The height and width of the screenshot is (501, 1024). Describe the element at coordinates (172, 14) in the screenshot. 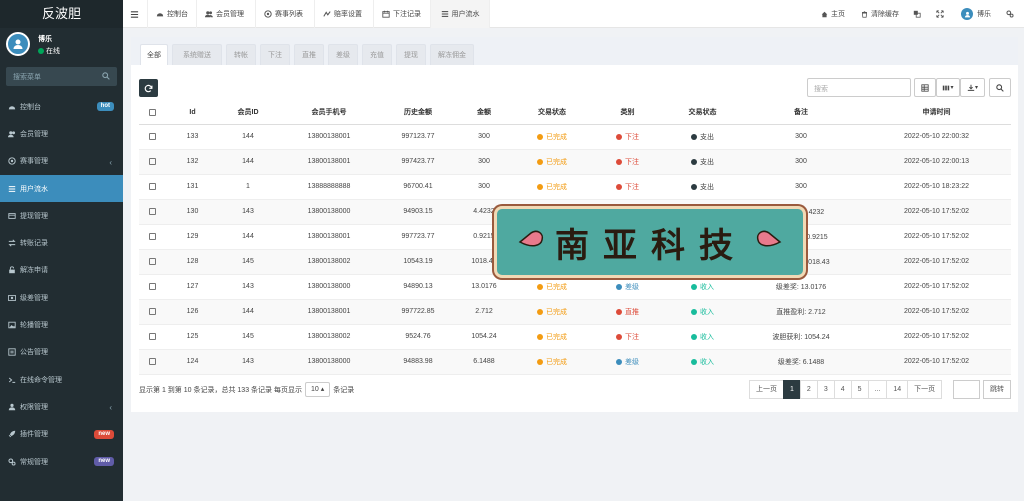

I see `tab-dashboard: 控制台` at that location.